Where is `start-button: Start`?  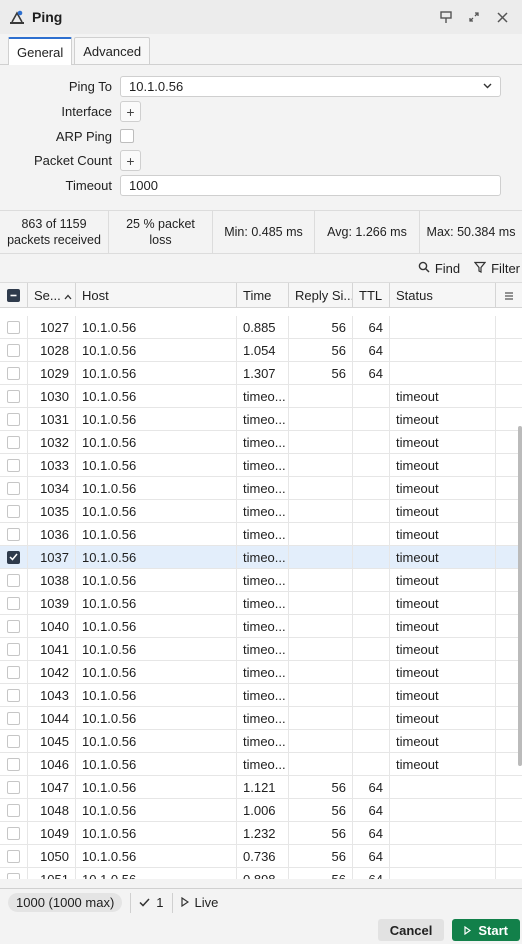 start-button: Start is located at coordinates (486, 930).